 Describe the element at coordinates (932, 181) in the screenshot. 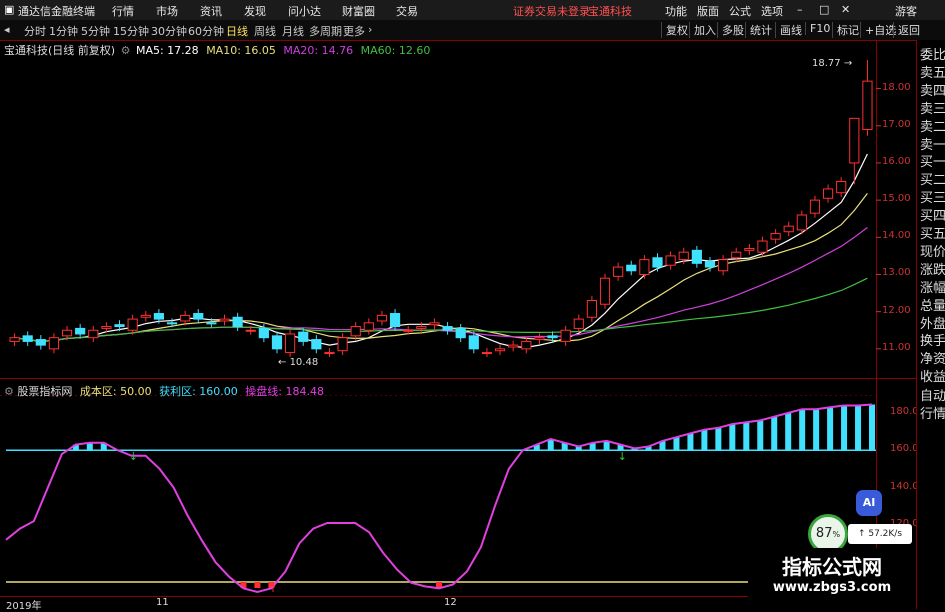

I see `panel-item: 买二` at that location.